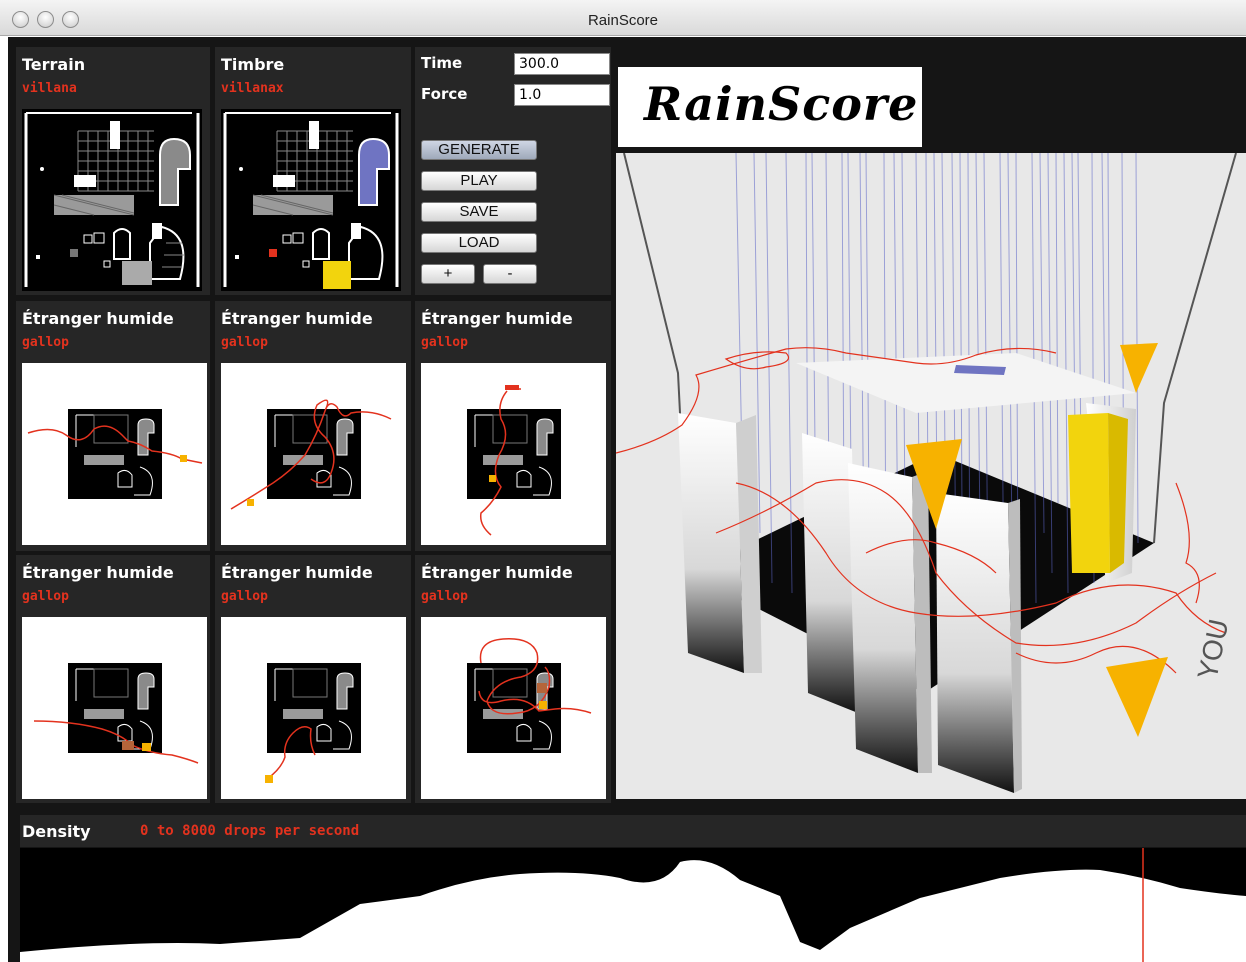  Describe the element at coordinates (112, 200) in the screenshot. I see `terrain-floorplan` at that location.